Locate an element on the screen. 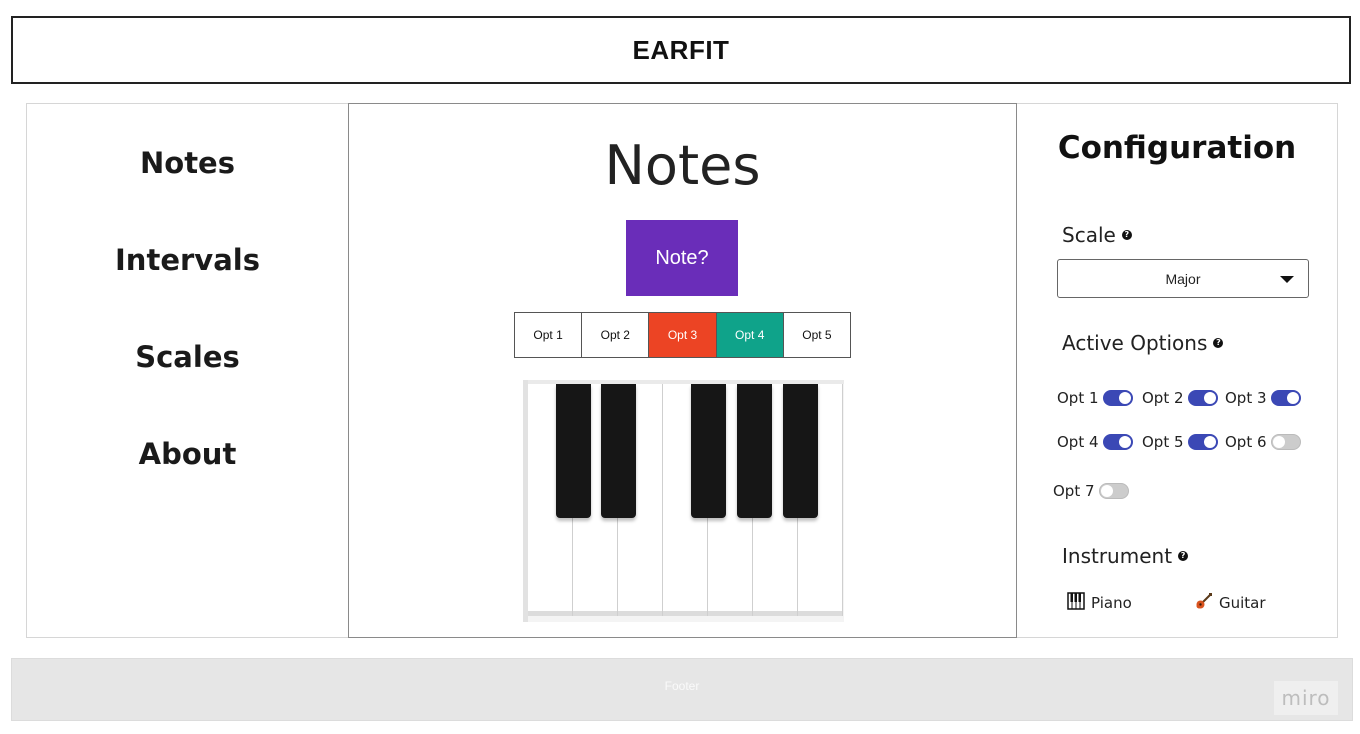  option-toggle-1: Opt 1 is located at coordinates (1095, 398).